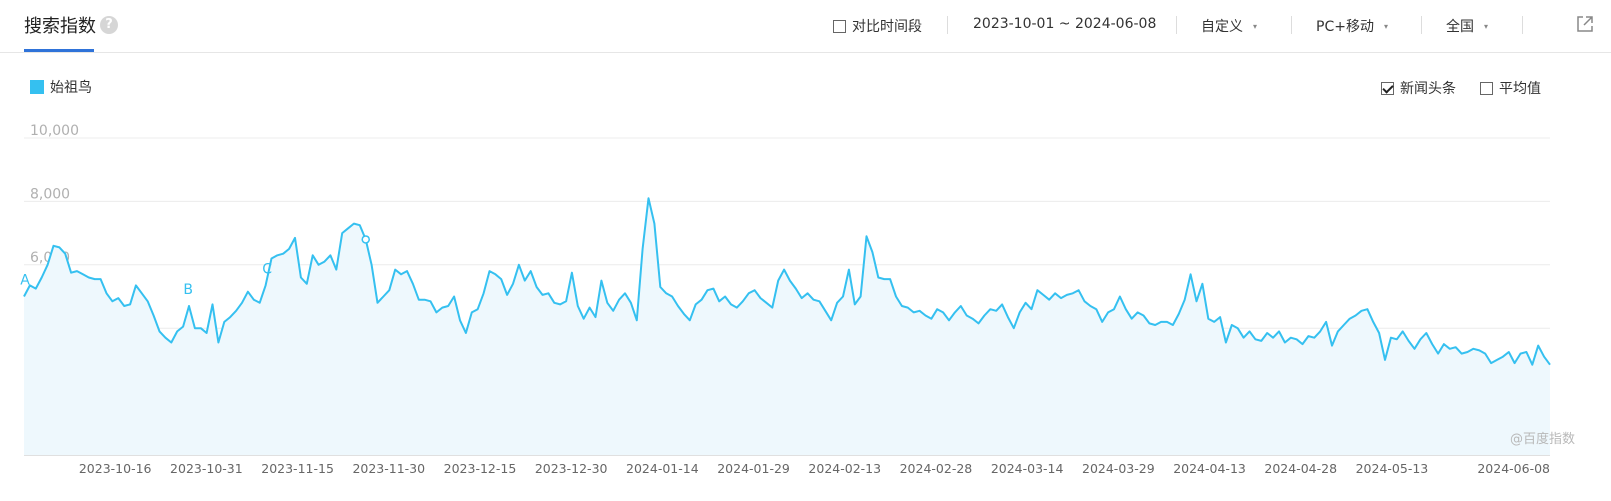 The height and width of the screenshot is (501, 1611). What do you see at coordinates (1543, 439) in the screenshot?
I see `baidu-index-watermark: @百度指数` at bounding box center [1543, 439].